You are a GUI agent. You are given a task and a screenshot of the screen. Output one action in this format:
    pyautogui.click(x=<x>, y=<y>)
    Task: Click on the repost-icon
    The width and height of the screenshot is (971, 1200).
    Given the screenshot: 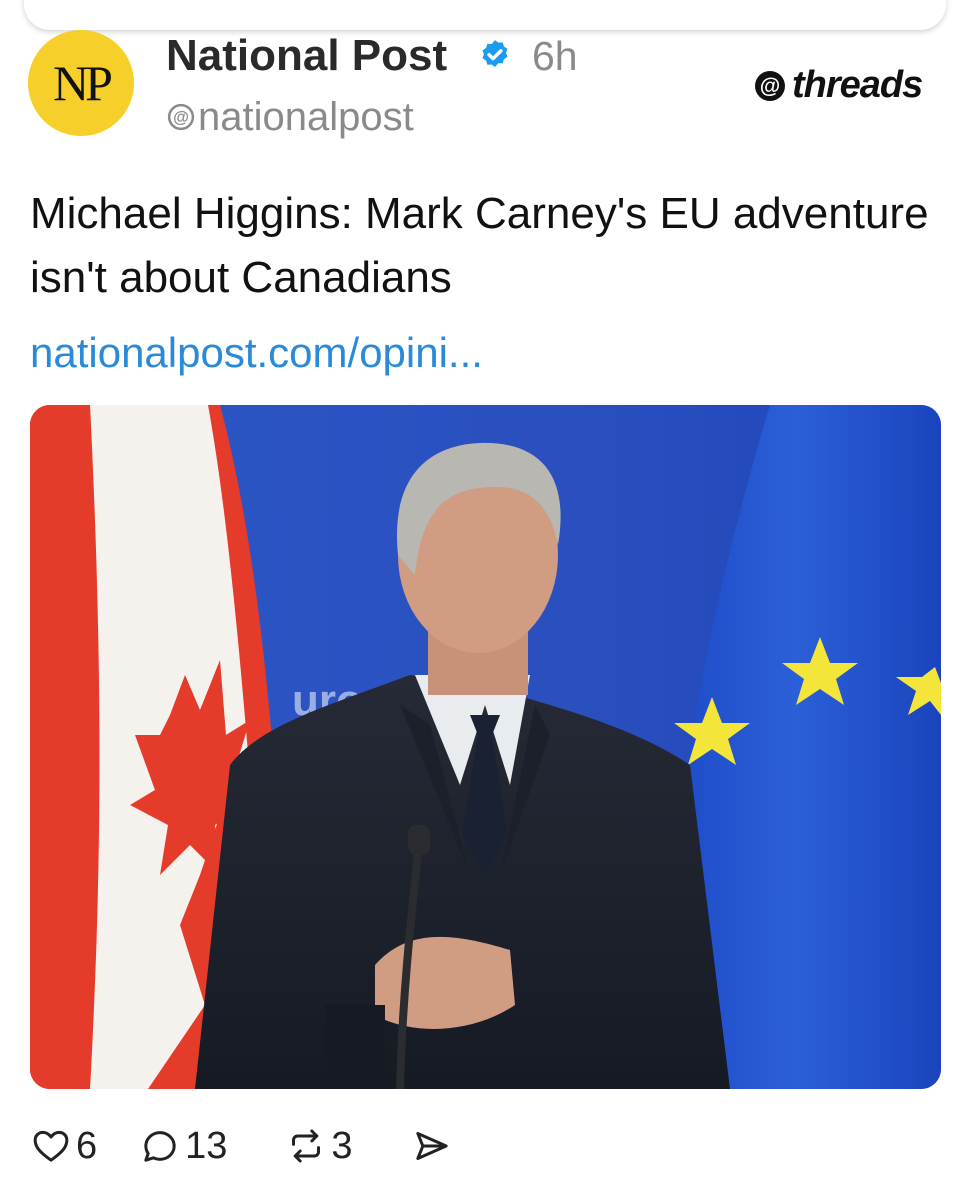 What is the action you would take?
    pyautogui.click(x=306, y=1146)
    